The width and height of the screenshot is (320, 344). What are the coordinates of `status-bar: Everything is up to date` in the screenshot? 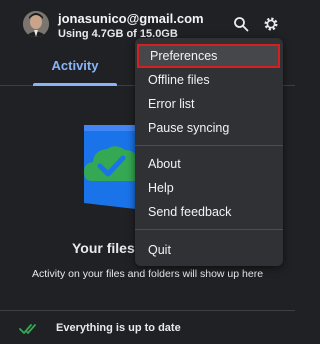 It's located at (147, 327).